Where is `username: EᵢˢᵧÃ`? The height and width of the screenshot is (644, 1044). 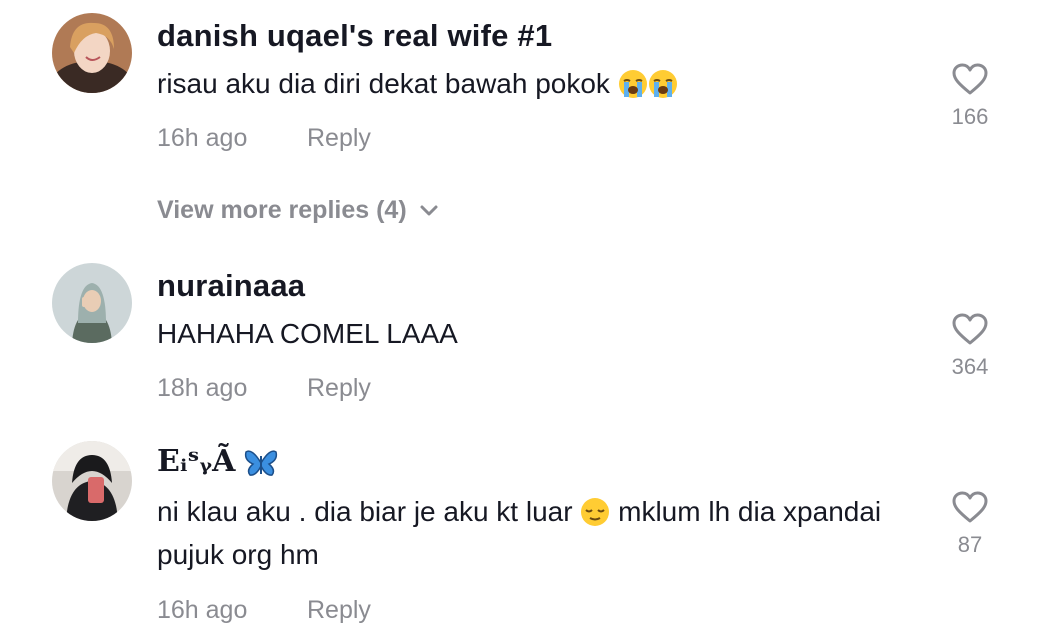
username: EᵢˢᵧÃ is located at coordinates (217, 461).